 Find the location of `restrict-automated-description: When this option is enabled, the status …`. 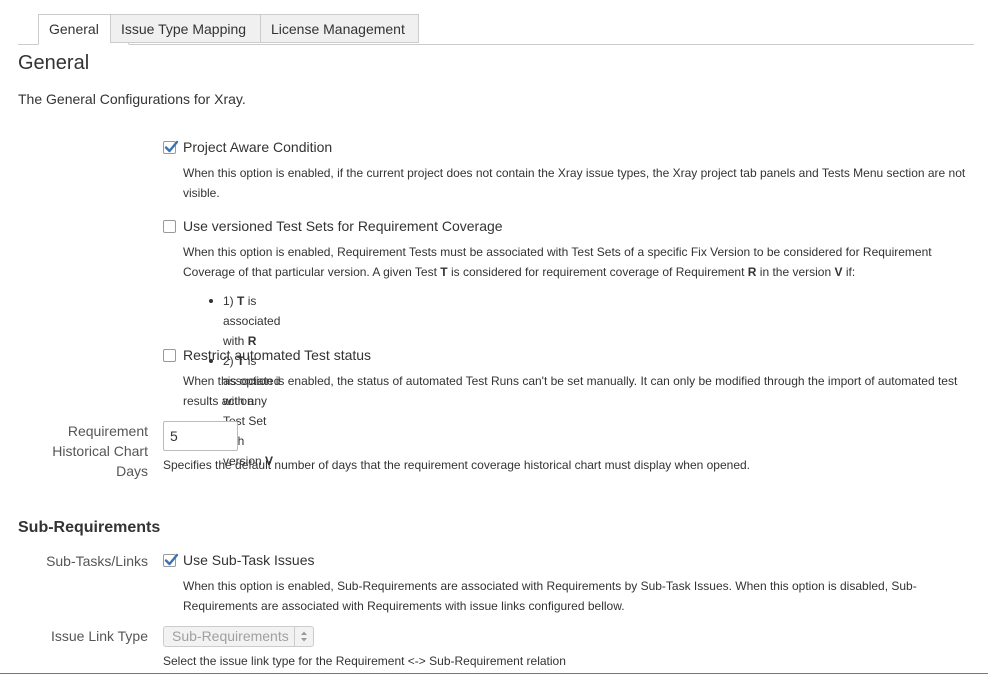

restrict-automated-description: When this option is enabled, the status … is located at coordinates (570, 391).